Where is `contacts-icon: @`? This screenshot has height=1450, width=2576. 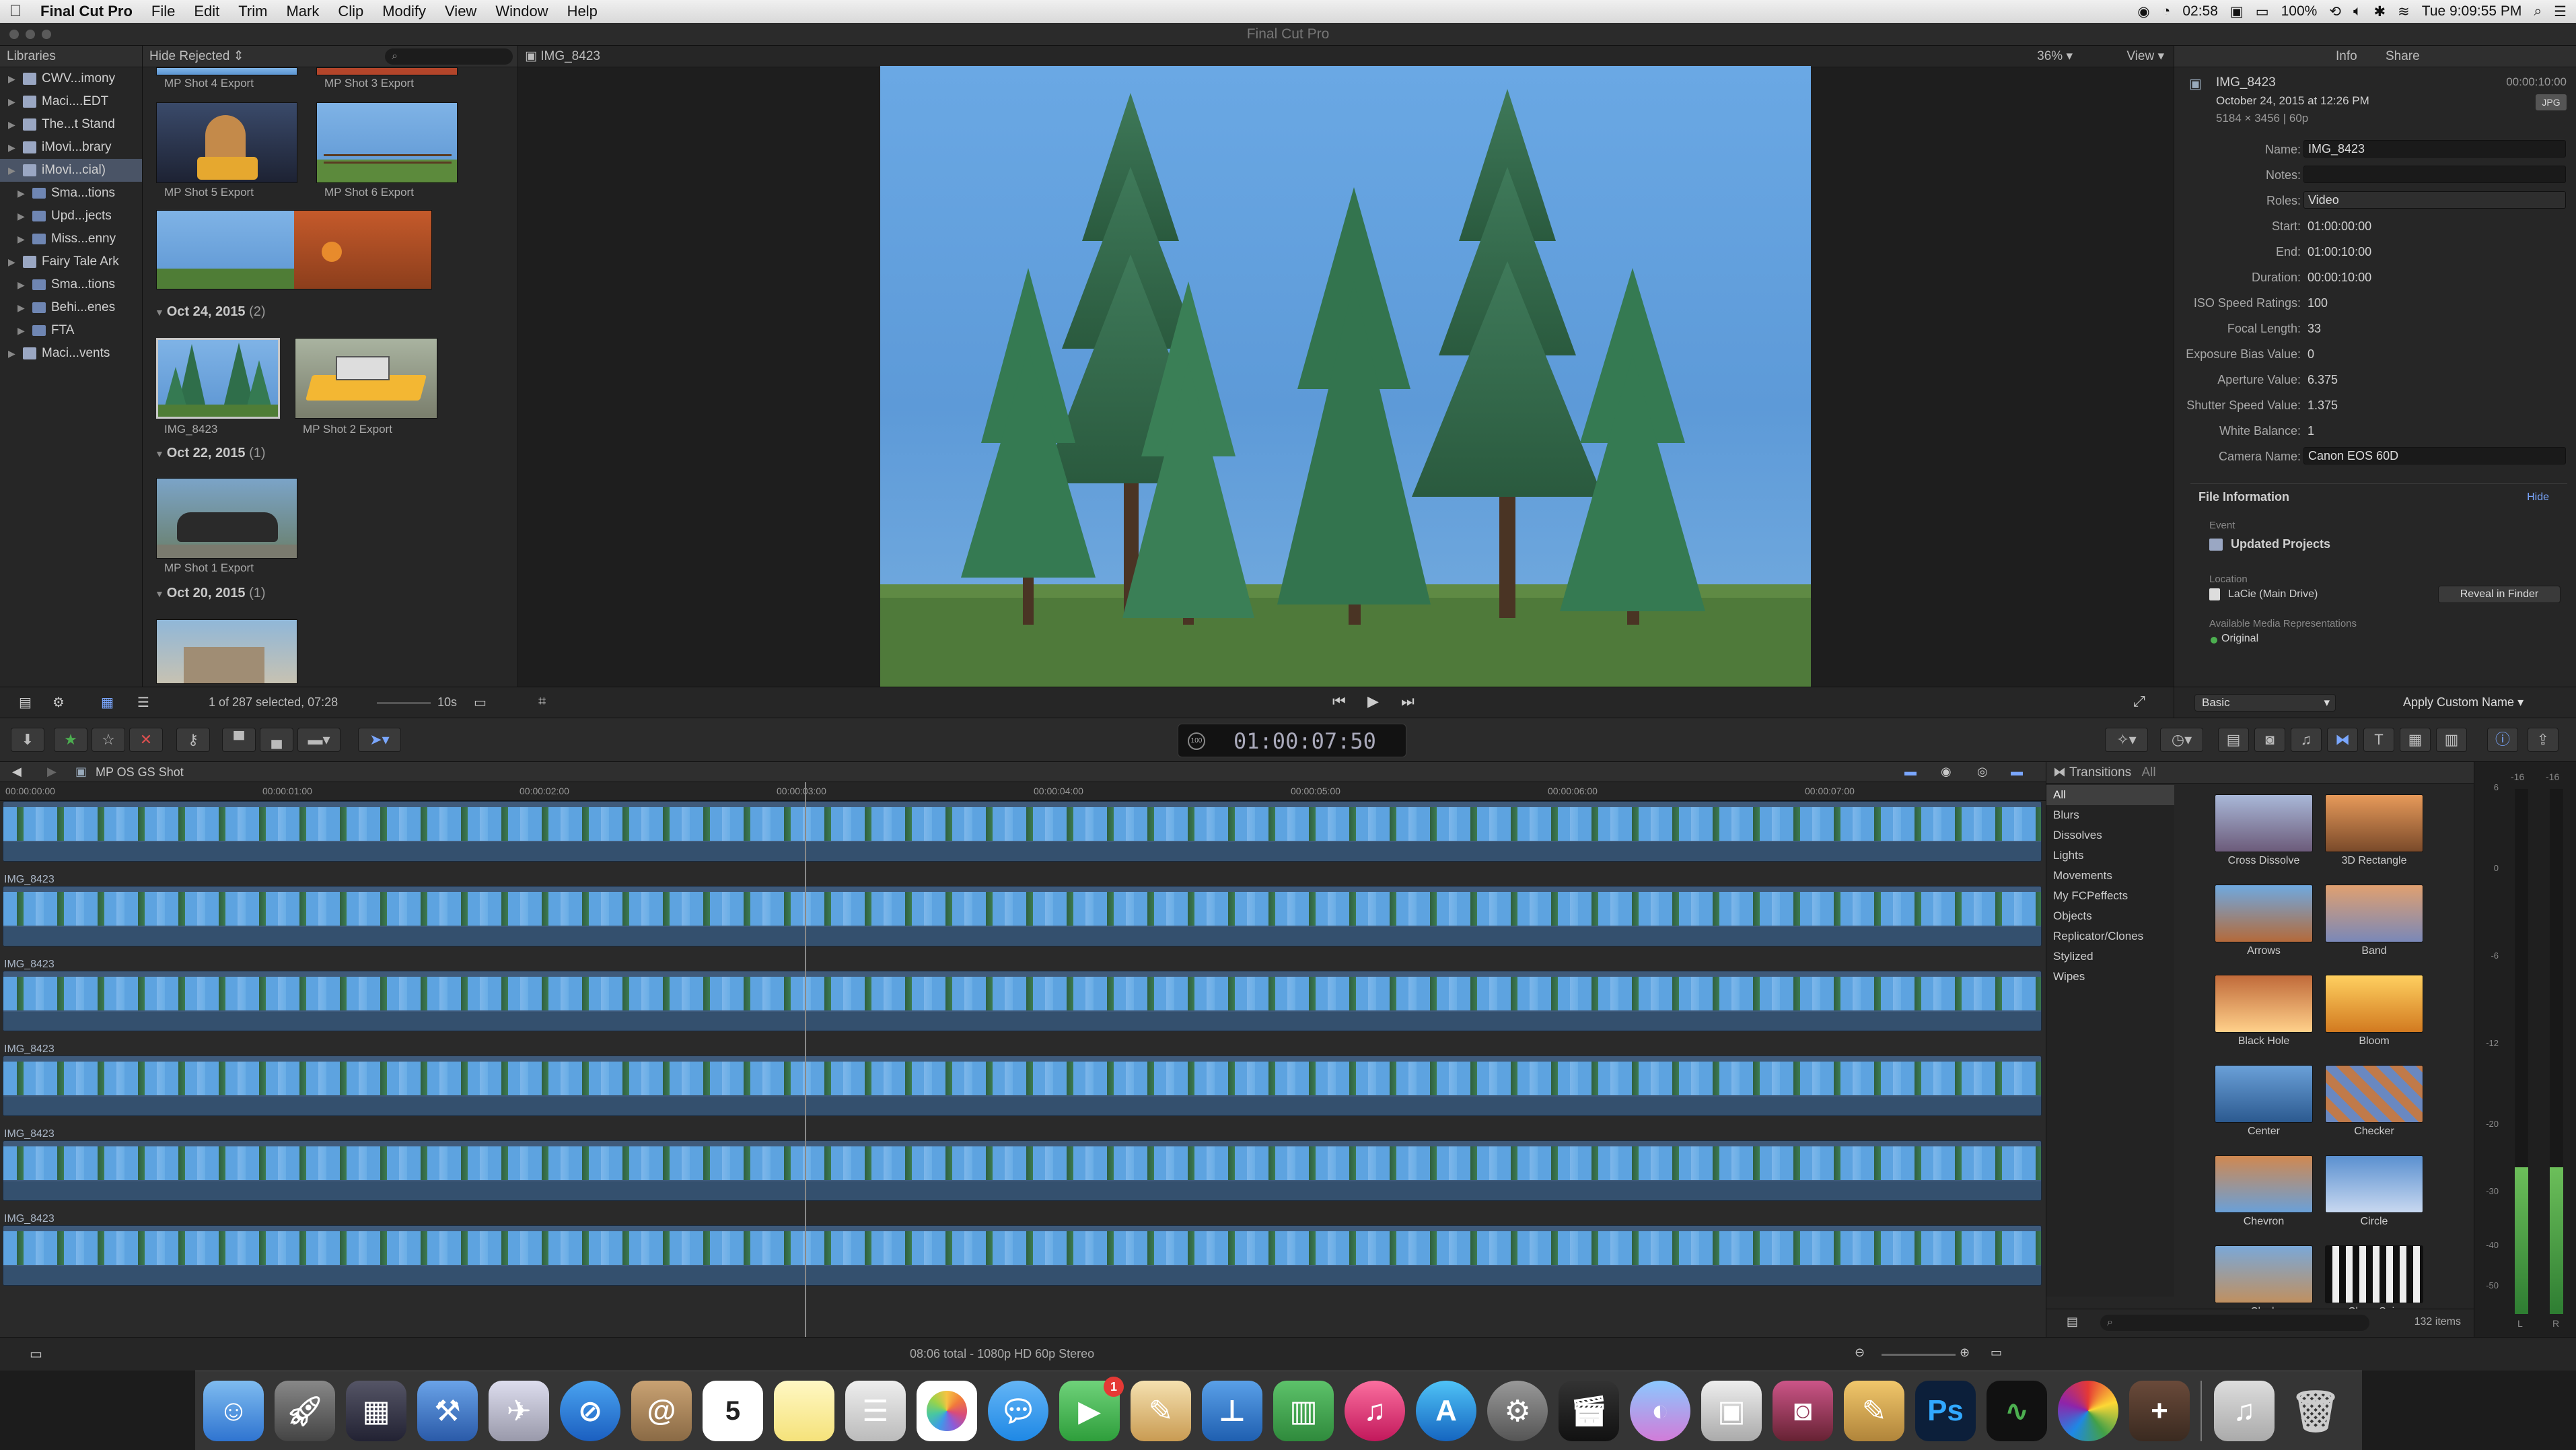
contacts-icon: @ is located at coordinates (661, 1411).